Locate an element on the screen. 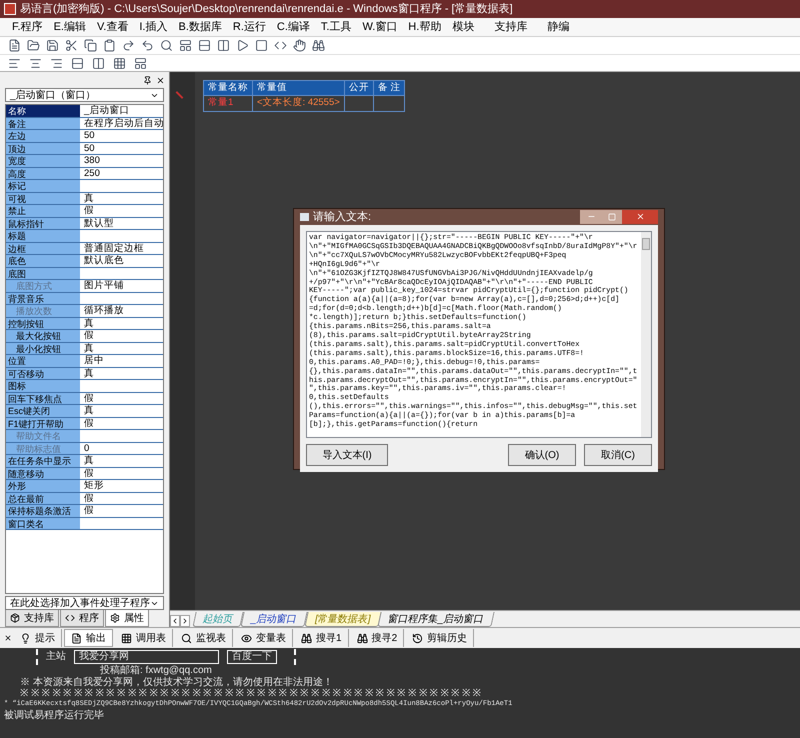  dialog-button: 取消(C) is located at coordinates (618, 455).